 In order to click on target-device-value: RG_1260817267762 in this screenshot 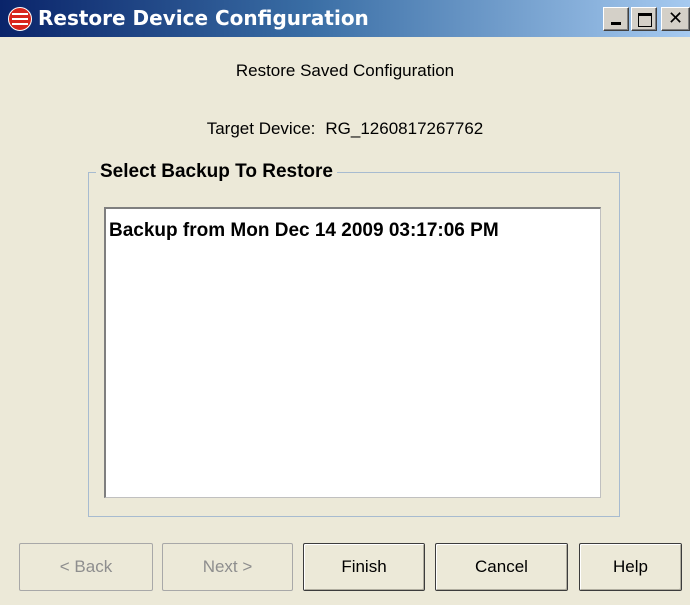, I will do `click(404, 128)`.